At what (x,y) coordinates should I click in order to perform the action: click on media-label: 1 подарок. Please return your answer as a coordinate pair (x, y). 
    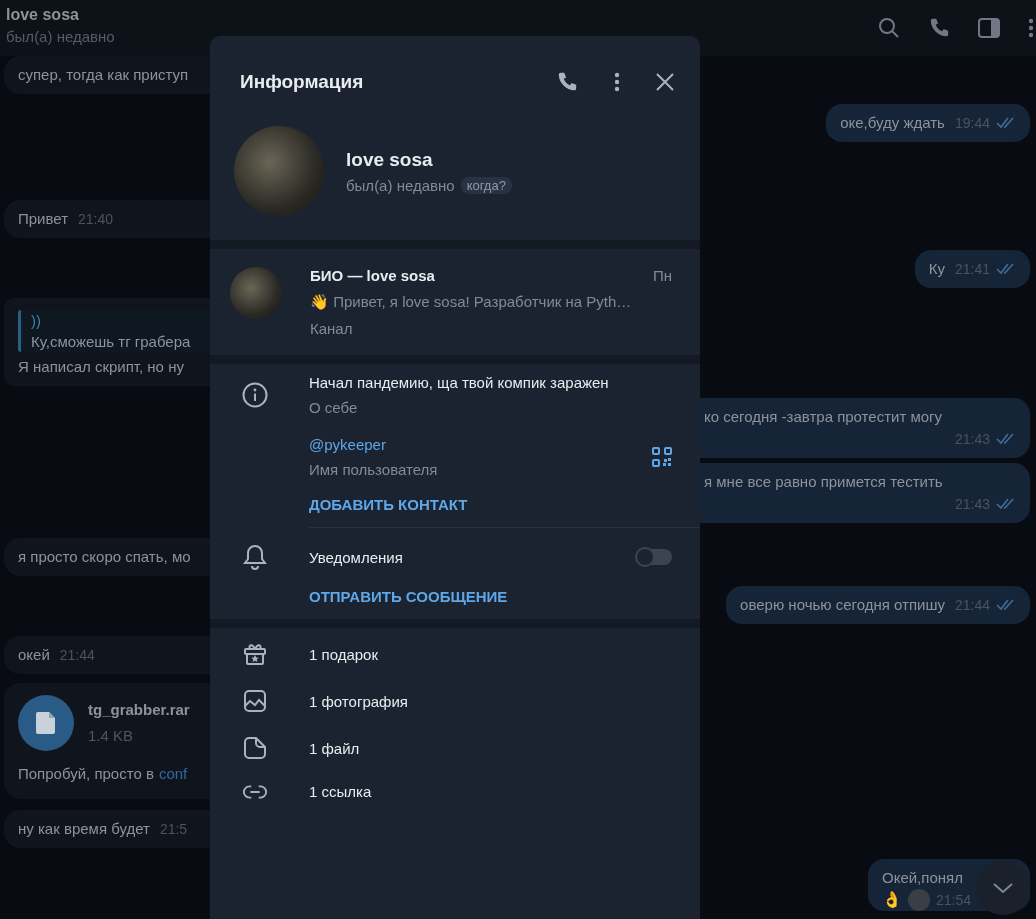
    Looking at the image, I should click on (343, 654).